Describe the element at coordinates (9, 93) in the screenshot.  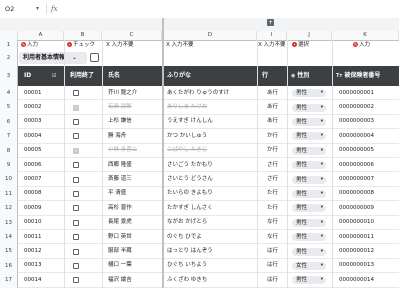
I see `row-number: 4` at that location.